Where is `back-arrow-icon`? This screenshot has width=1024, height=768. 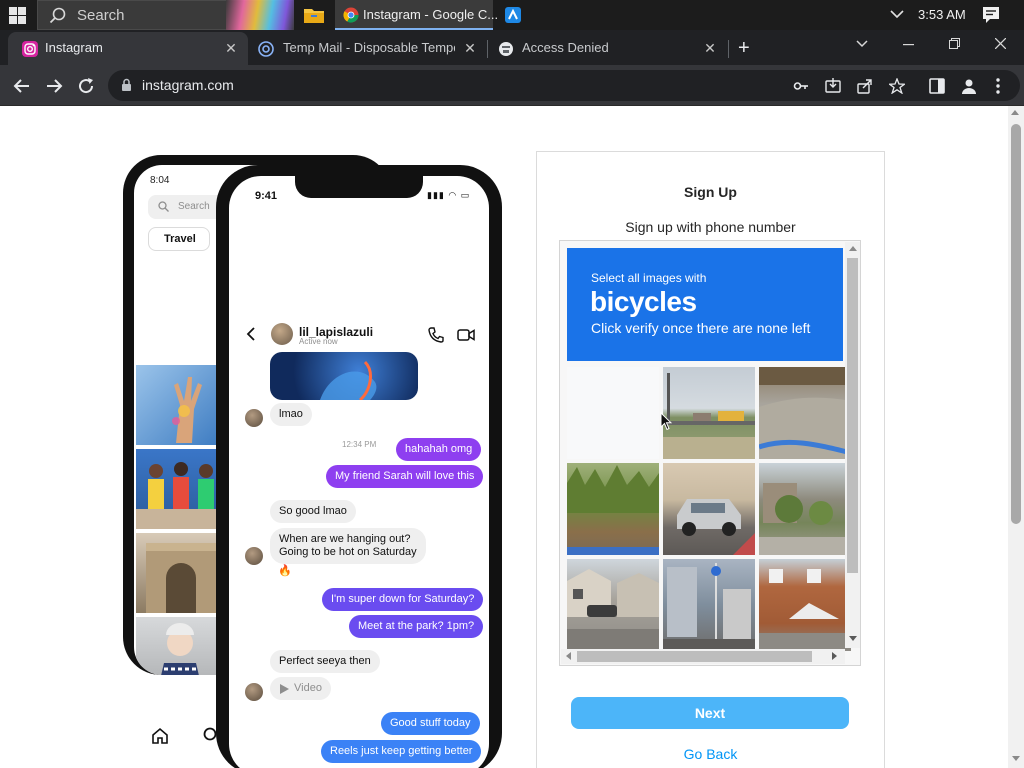
back-arrow-icon is located at coordinates (22, 86).